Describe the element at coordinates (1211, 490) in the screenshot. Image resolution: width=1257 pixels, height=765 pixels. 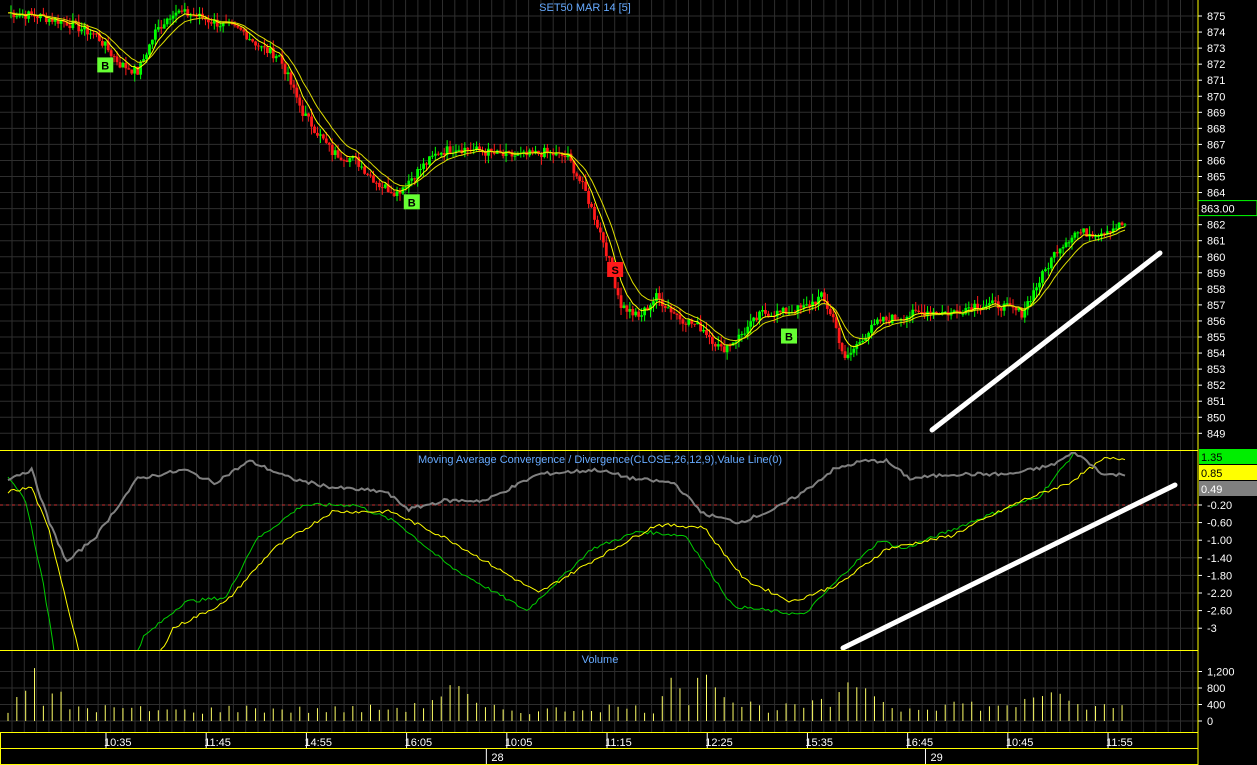
I see `macd-value-label: 0.49` at that location.